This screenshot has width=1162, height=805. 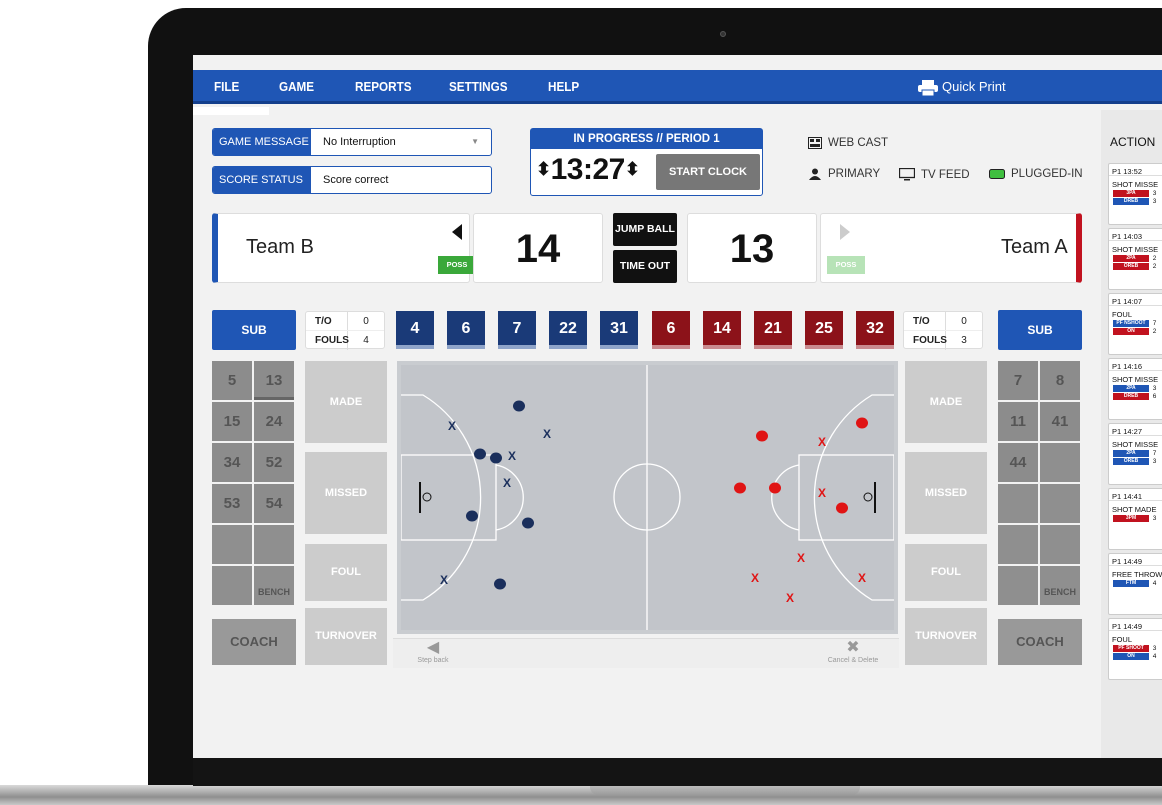 What do you see at coordinates (274, 421) in the screenshot?
I see `bench-player-left-24: 24` at bounding box center [274, 421].